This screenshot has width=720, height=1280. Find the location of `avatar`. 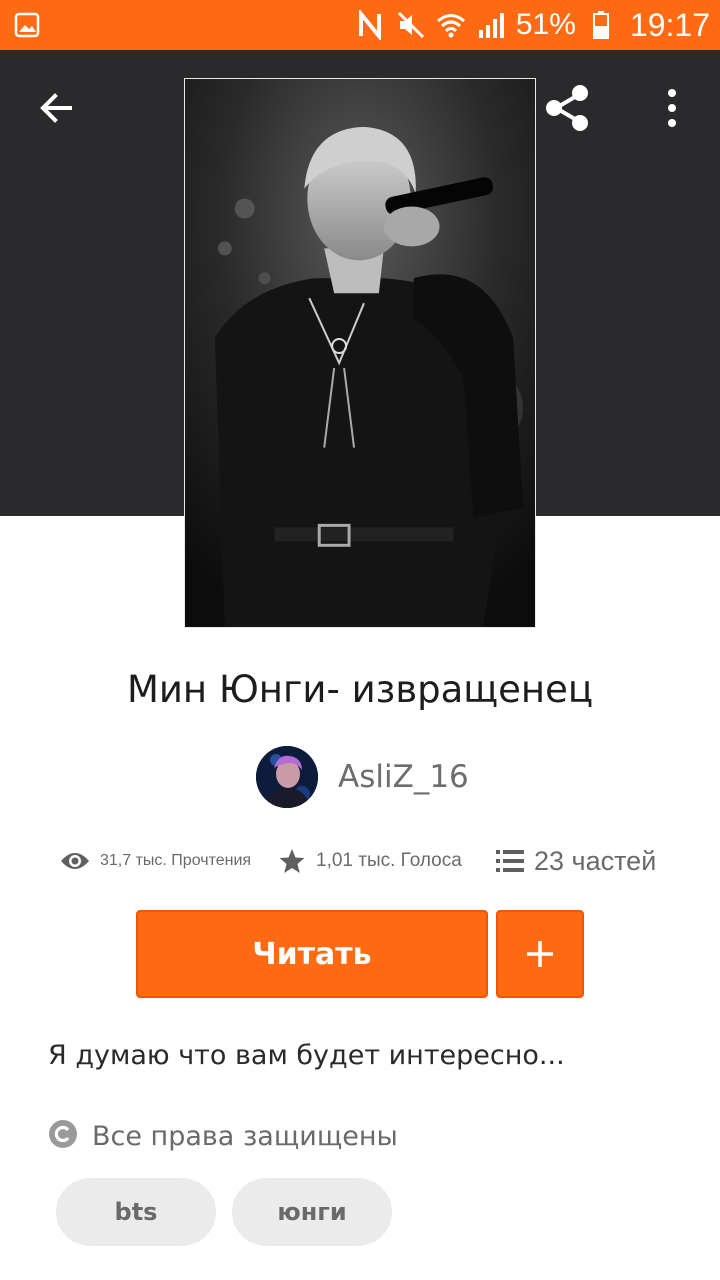

avatar is located at coordinates (287, 777).